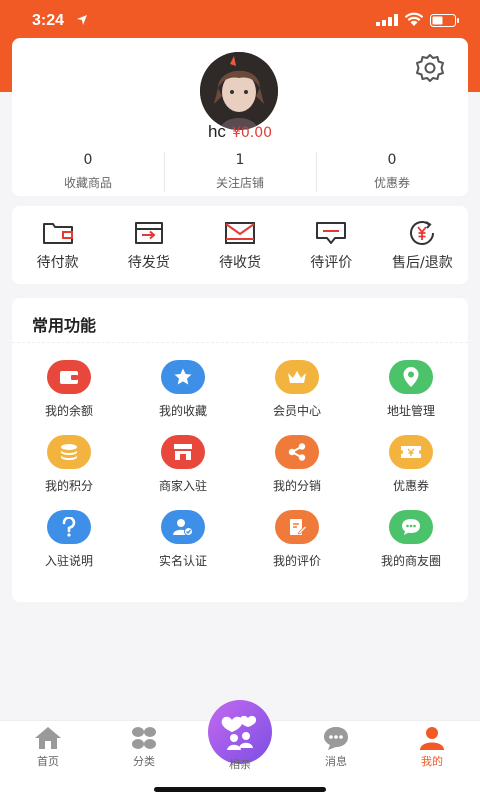 The height and width of the screenshot is (800, 480). I want to click on feature-real-name-verification: 实名认证, so click(183, 539).